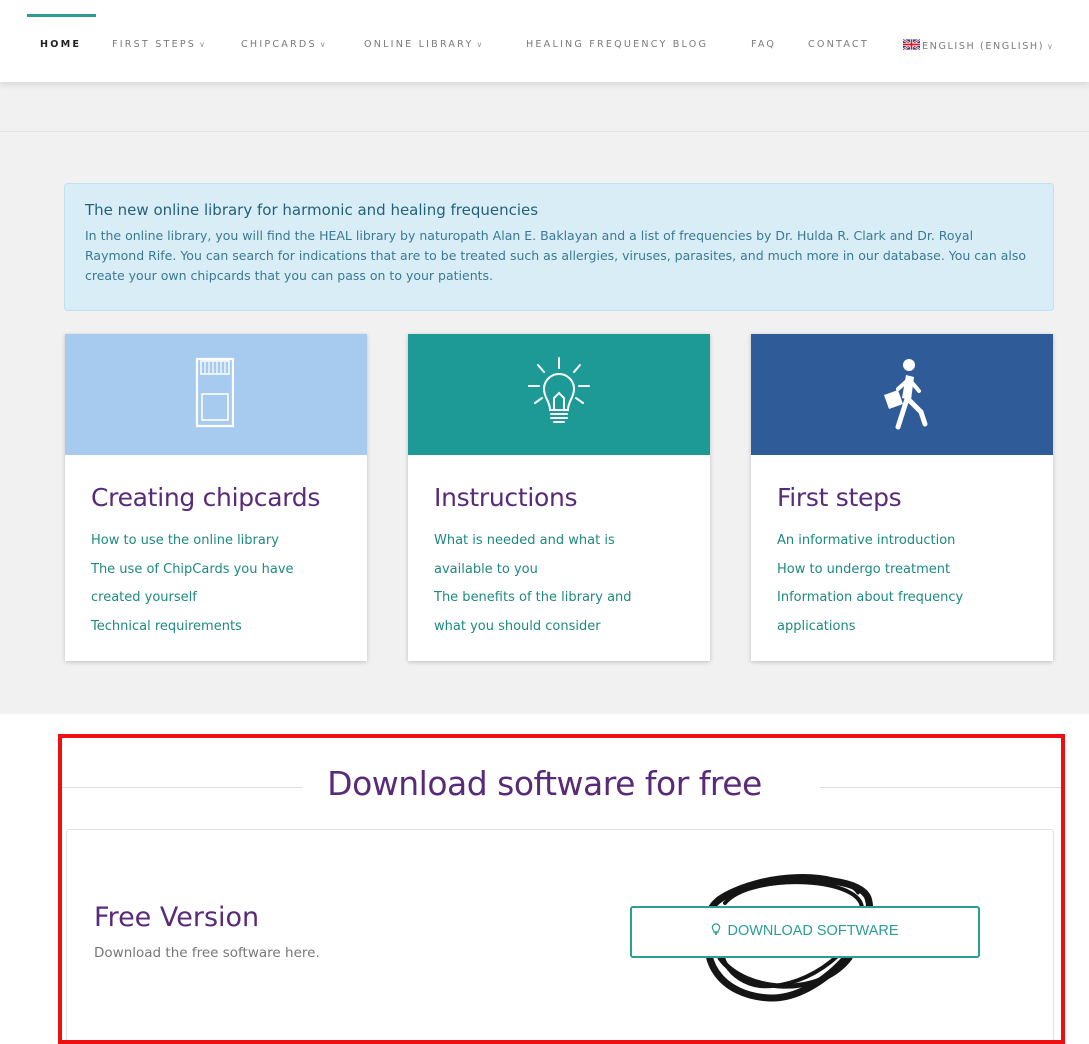  What do you see at coordinates (419, 44) in the screenshot?
I see `nav-item-label: ONLINE LIBRARY` at bounding box center [419, 44].